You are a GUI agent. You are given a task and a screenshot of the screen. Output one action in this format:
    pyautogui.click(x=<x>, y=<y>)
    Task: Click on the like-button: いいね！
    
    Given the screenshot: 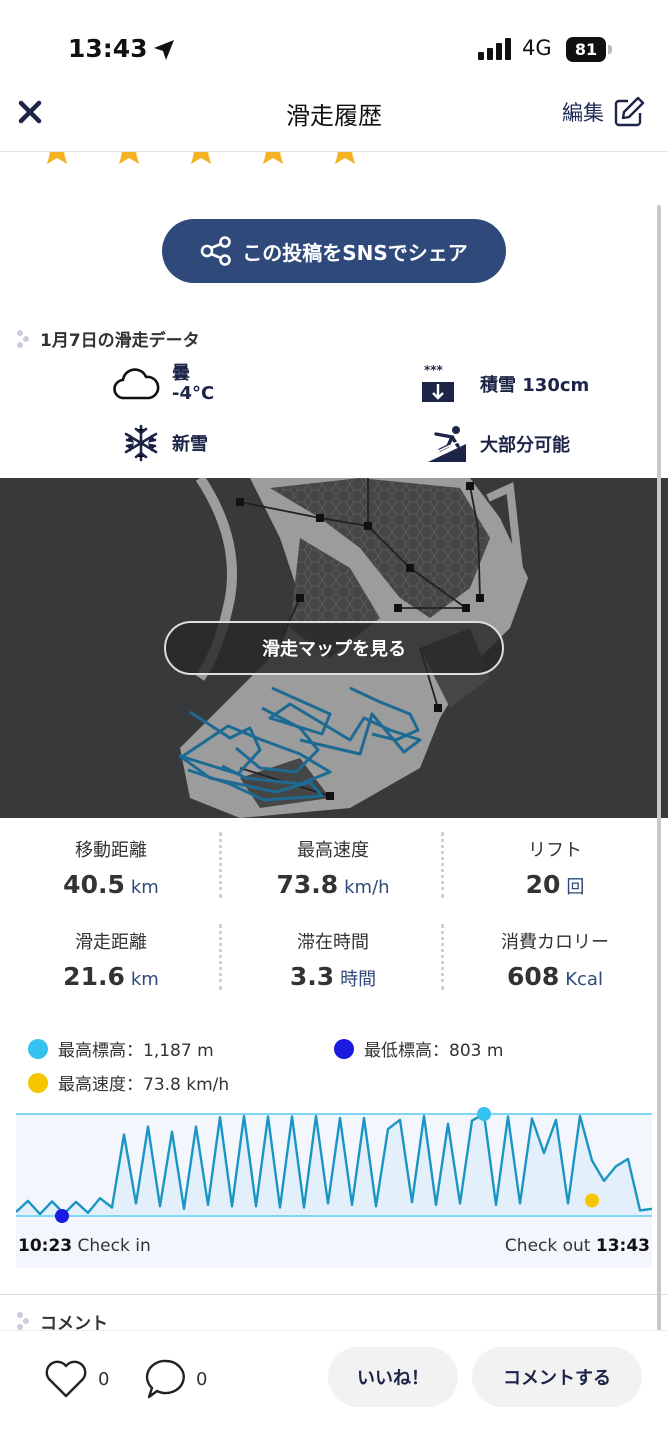 What is the action you would take?
    pyautogui.click(x=393, y=1377)
    